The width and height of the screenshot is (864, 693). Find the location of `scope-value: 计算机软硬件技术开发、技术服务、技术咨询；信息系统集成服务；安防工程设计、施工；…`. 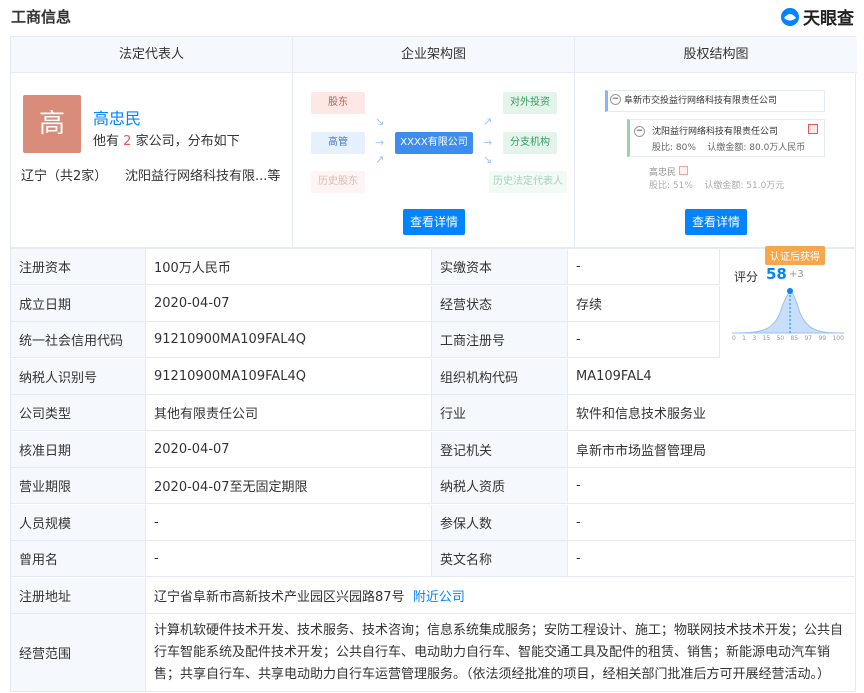

scope-value: 计算机软硬件技术开发、技术服务、技术咨询；信息系统集成服务；安防工程设计、施工；… is located at coordinates (499, 652).